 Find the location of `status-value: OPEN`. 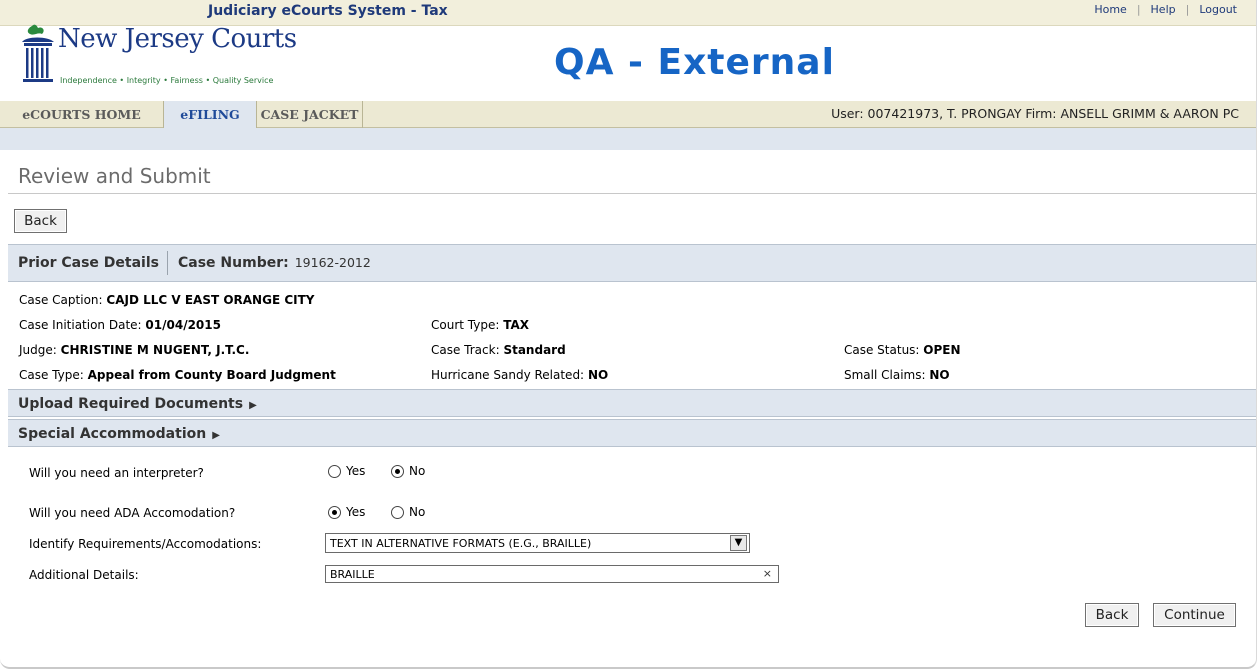

status-value: OPEN is located at coordinates (942, 350).